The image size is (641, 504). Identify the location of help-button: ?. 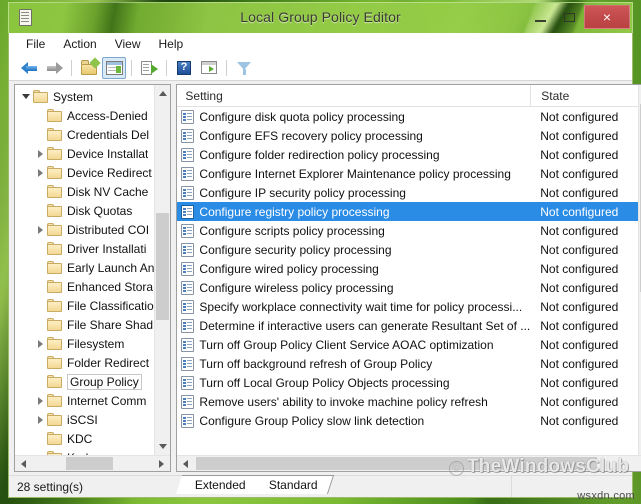
(184, 68).